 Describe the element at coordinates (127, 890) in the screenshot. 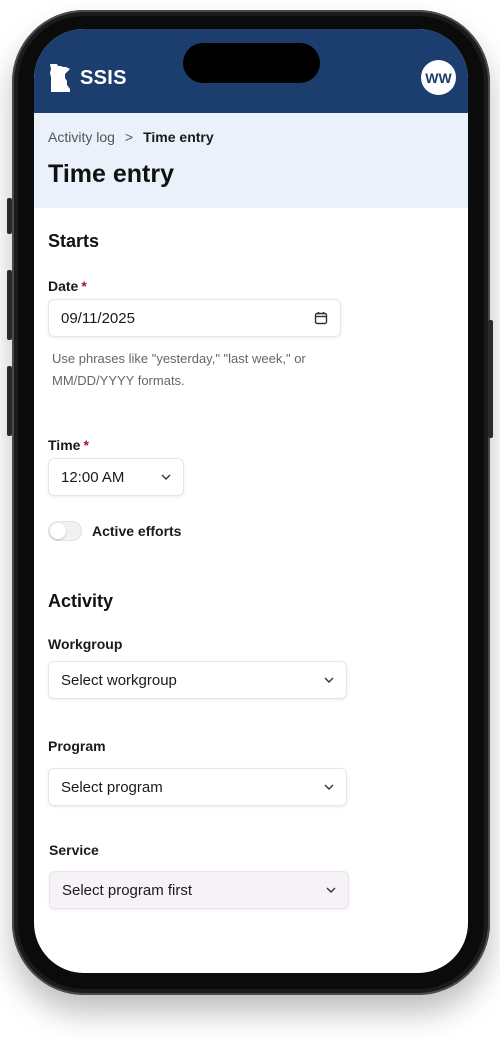

I see `service-value: Select program first` at that location.